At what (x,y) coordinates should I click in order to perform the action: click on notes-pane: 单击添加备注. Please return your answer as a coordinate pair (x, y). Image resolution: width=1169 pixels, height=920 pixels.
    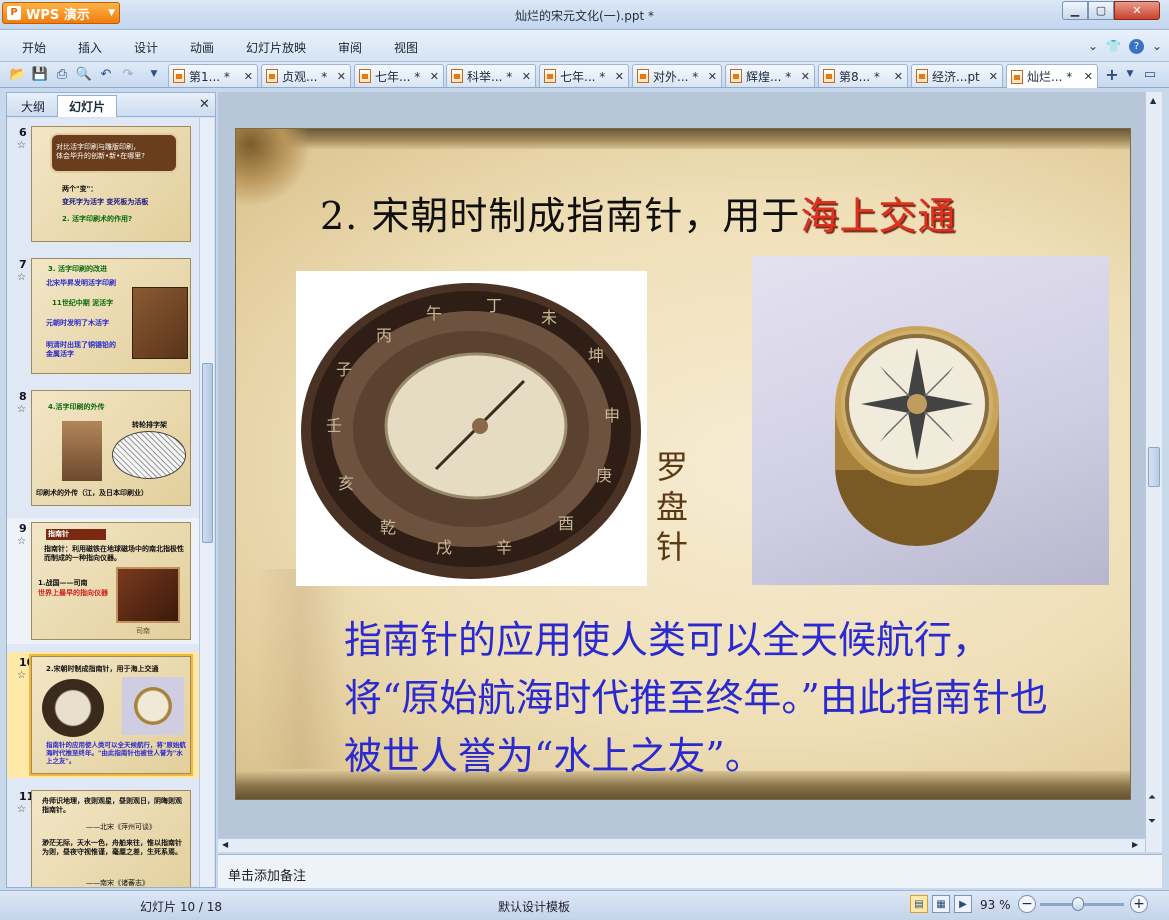
    Looking at the image, I should click on (690, 871).